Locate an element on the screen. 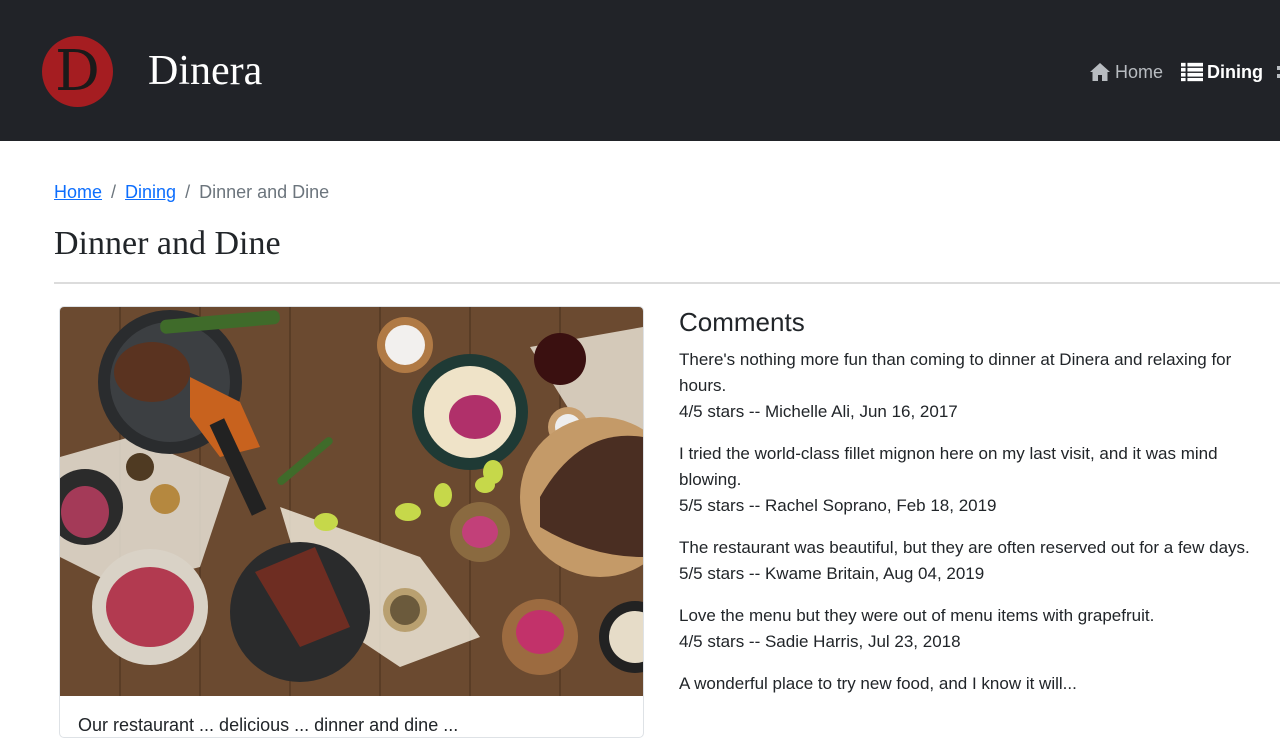 The image size is (1280, 738). breadcrumb: Home / Dining / Dinner and Dine is located at coordinates (191, 192).